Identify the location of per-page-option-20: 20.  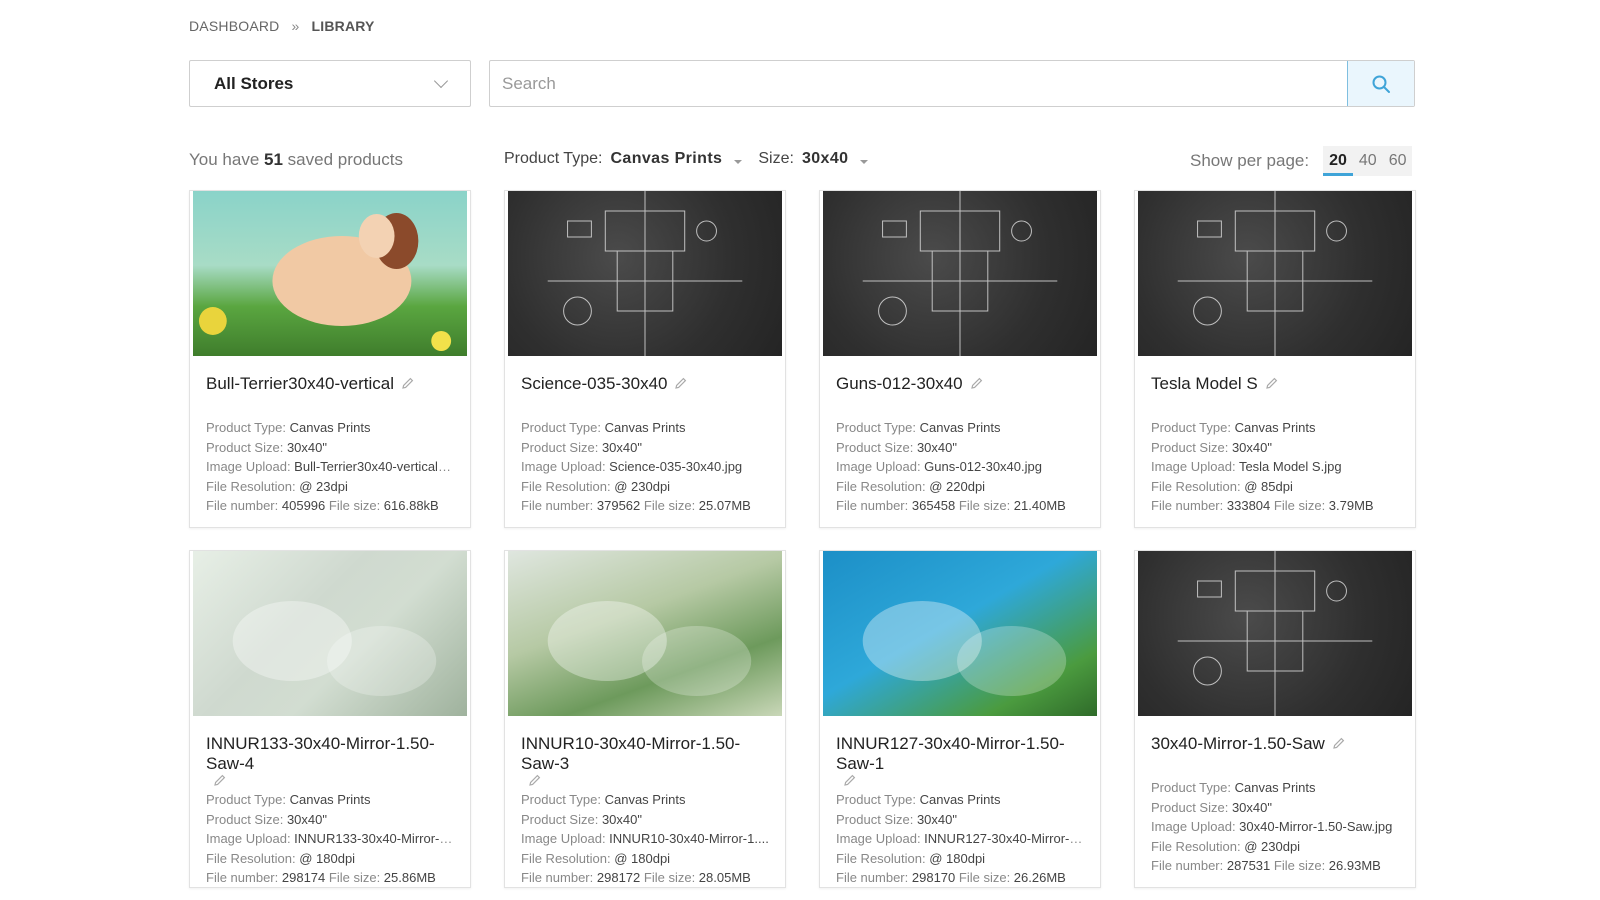
(1338, 161).